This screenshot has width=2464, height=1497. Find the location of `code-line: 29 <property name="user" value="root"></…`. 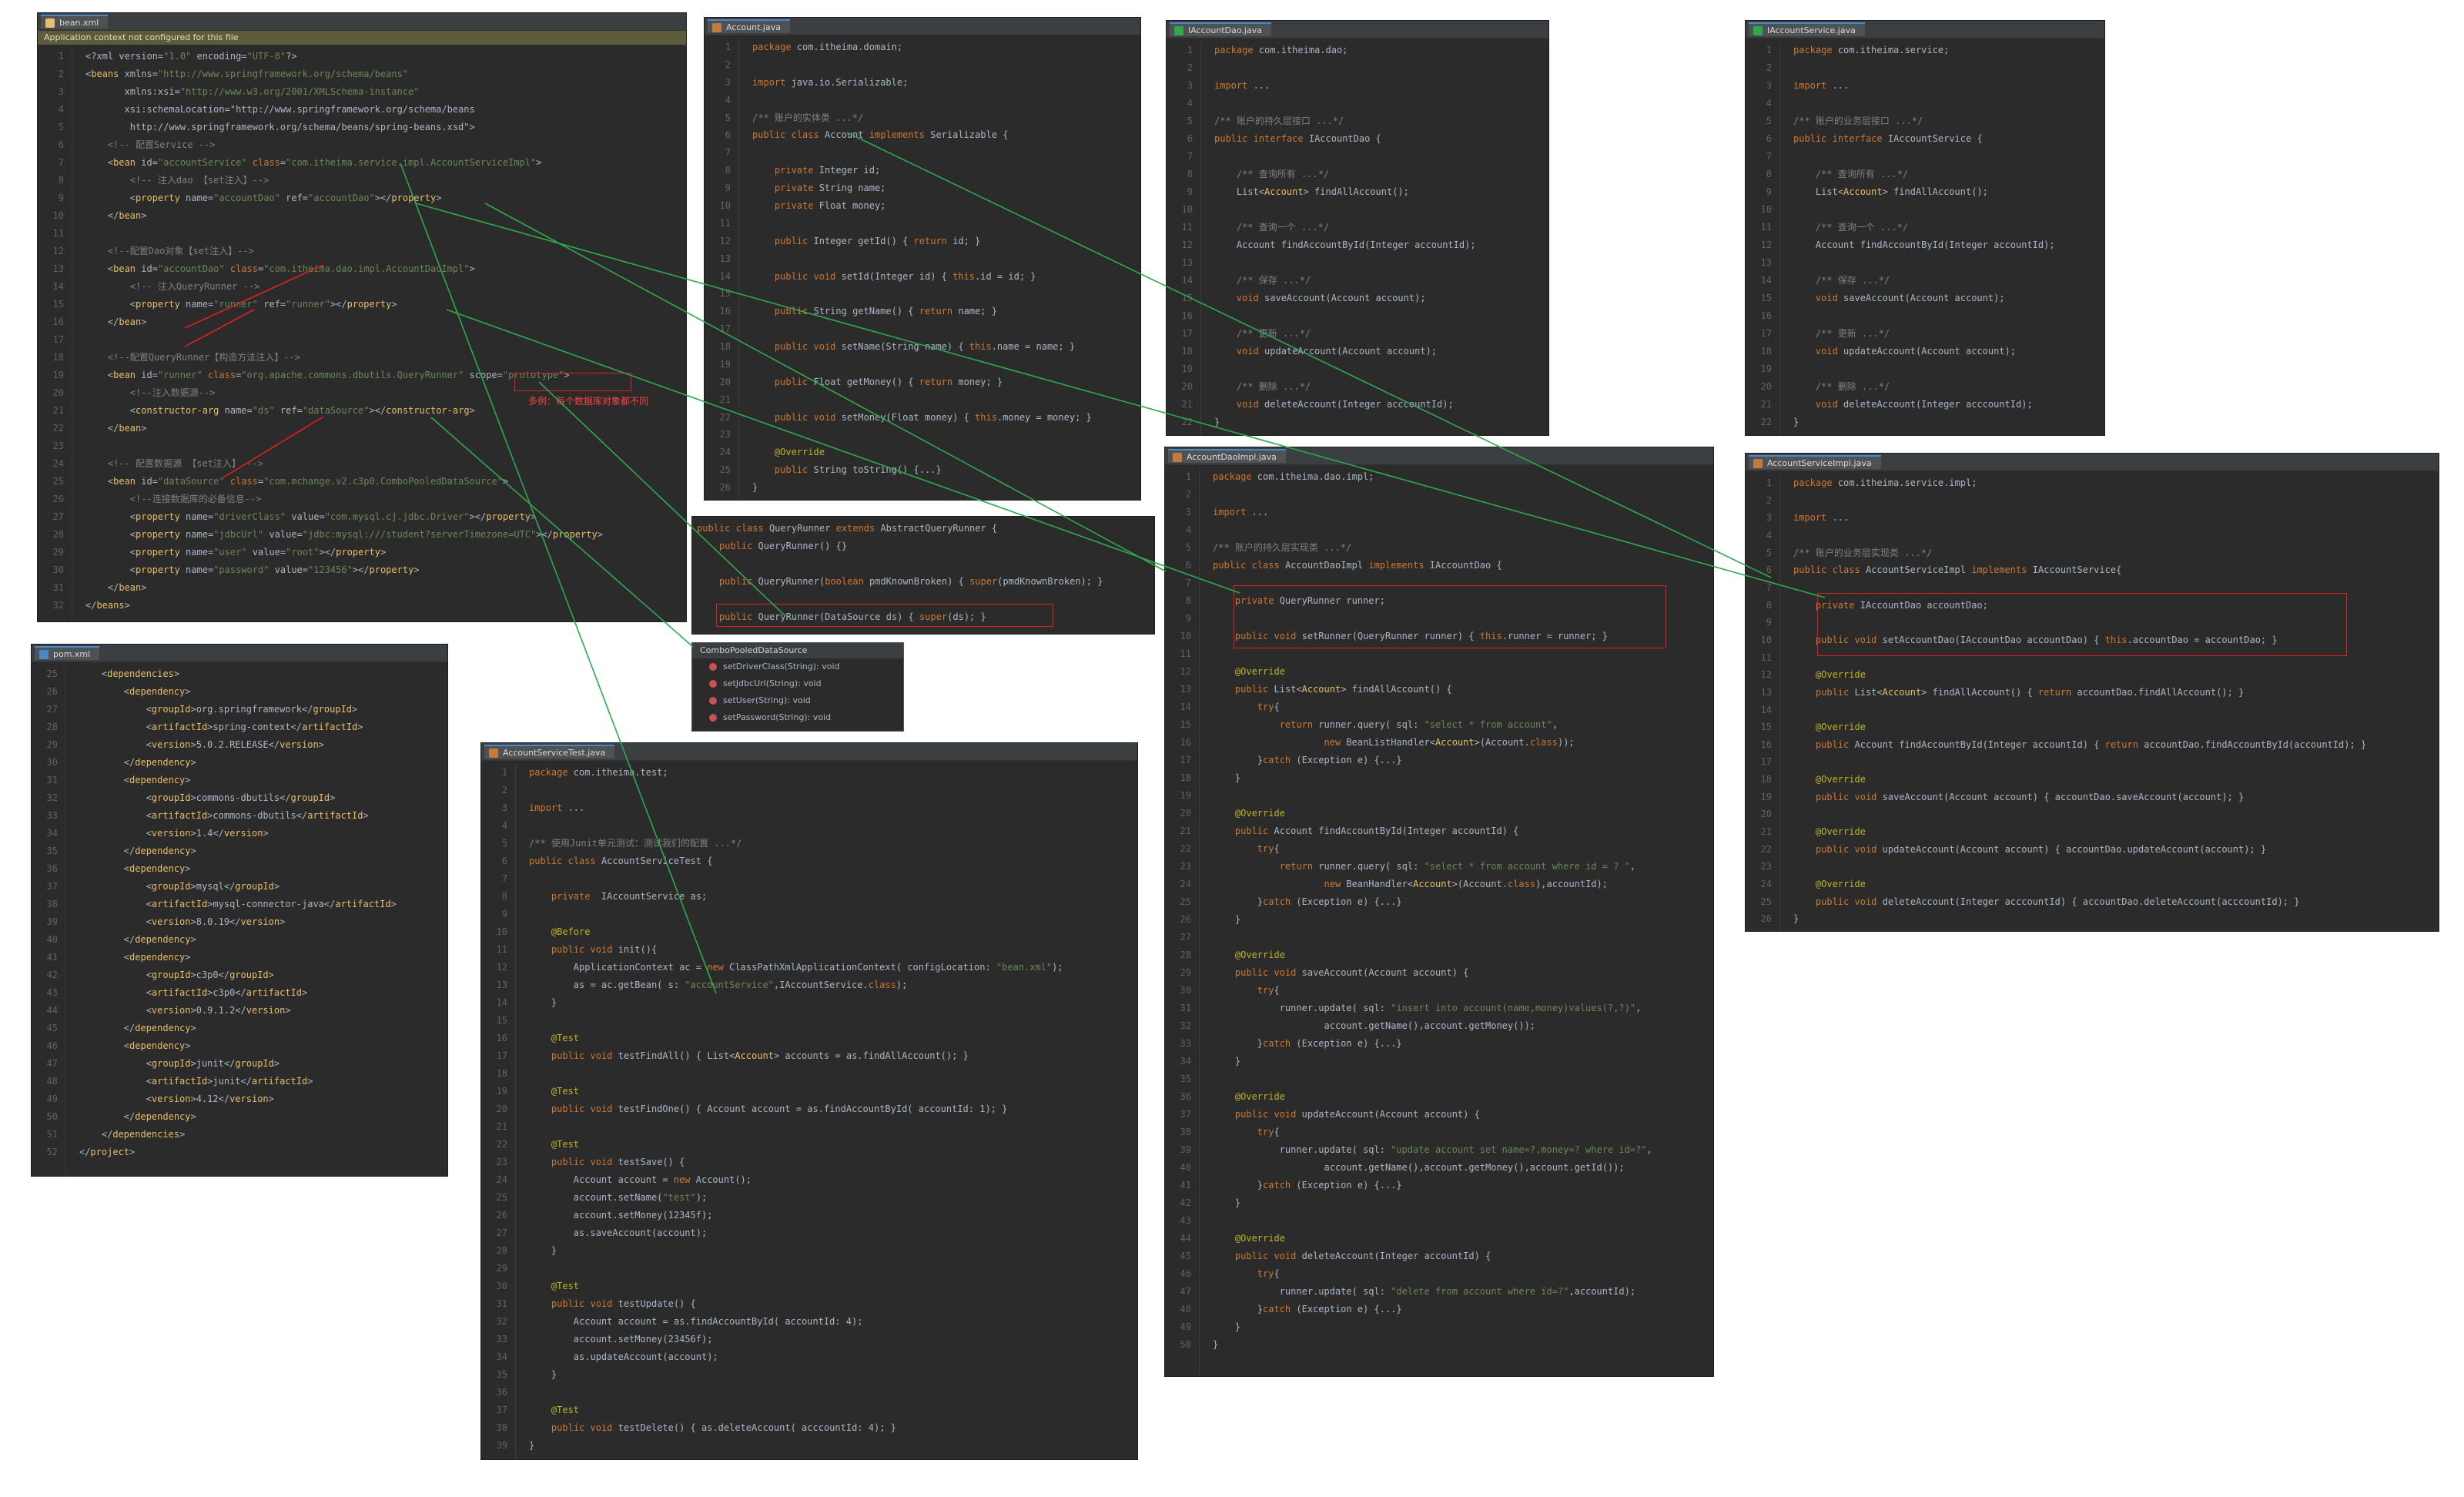

code-line: 29 <property name="user" value="root"></… is located at coordinates (212, 552).